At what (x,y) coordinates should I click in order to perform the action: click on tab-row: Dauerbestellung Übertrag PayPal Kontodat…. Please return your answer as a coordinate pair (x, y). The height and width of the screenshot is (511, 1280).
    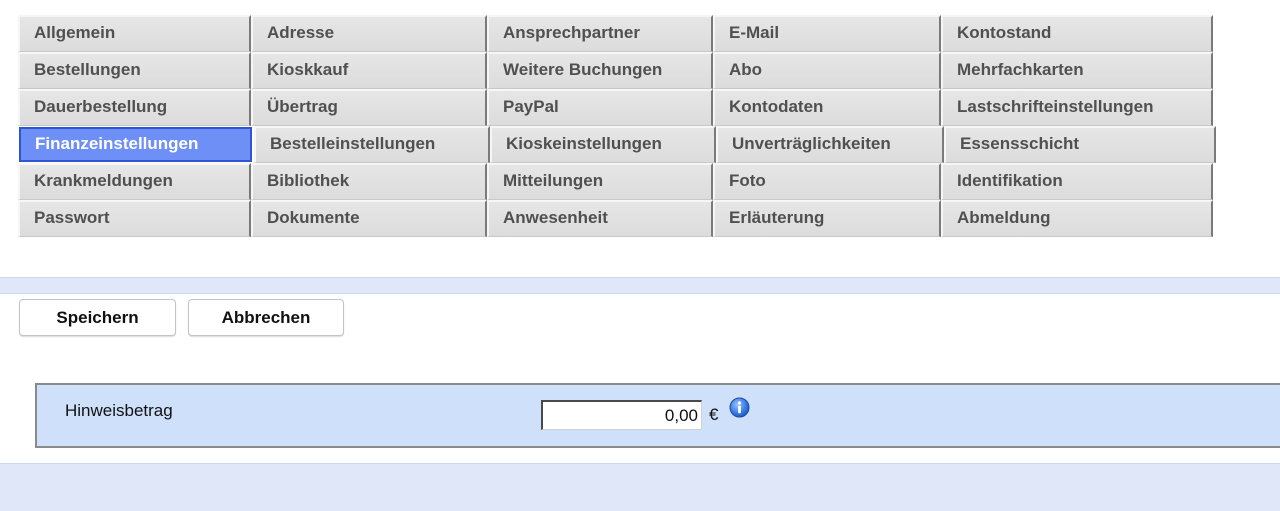
    Looking at the image, I should click on (617, 107).